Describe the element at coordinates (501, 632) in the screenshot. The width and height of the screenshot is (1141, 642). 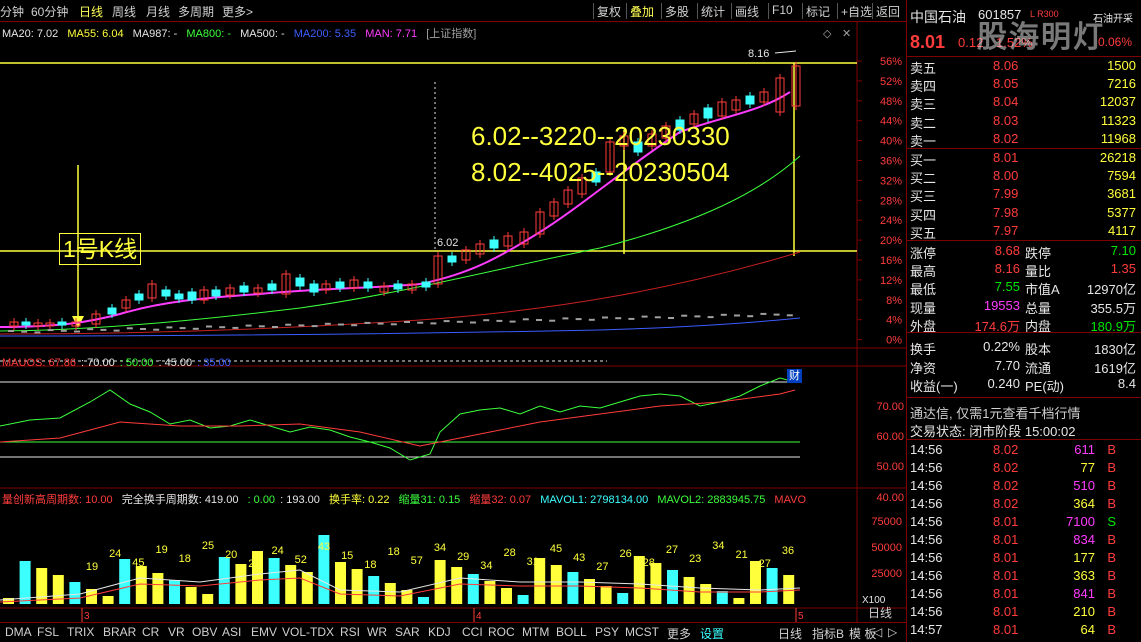
I see `indicator-tab-15: ROC` at that location.